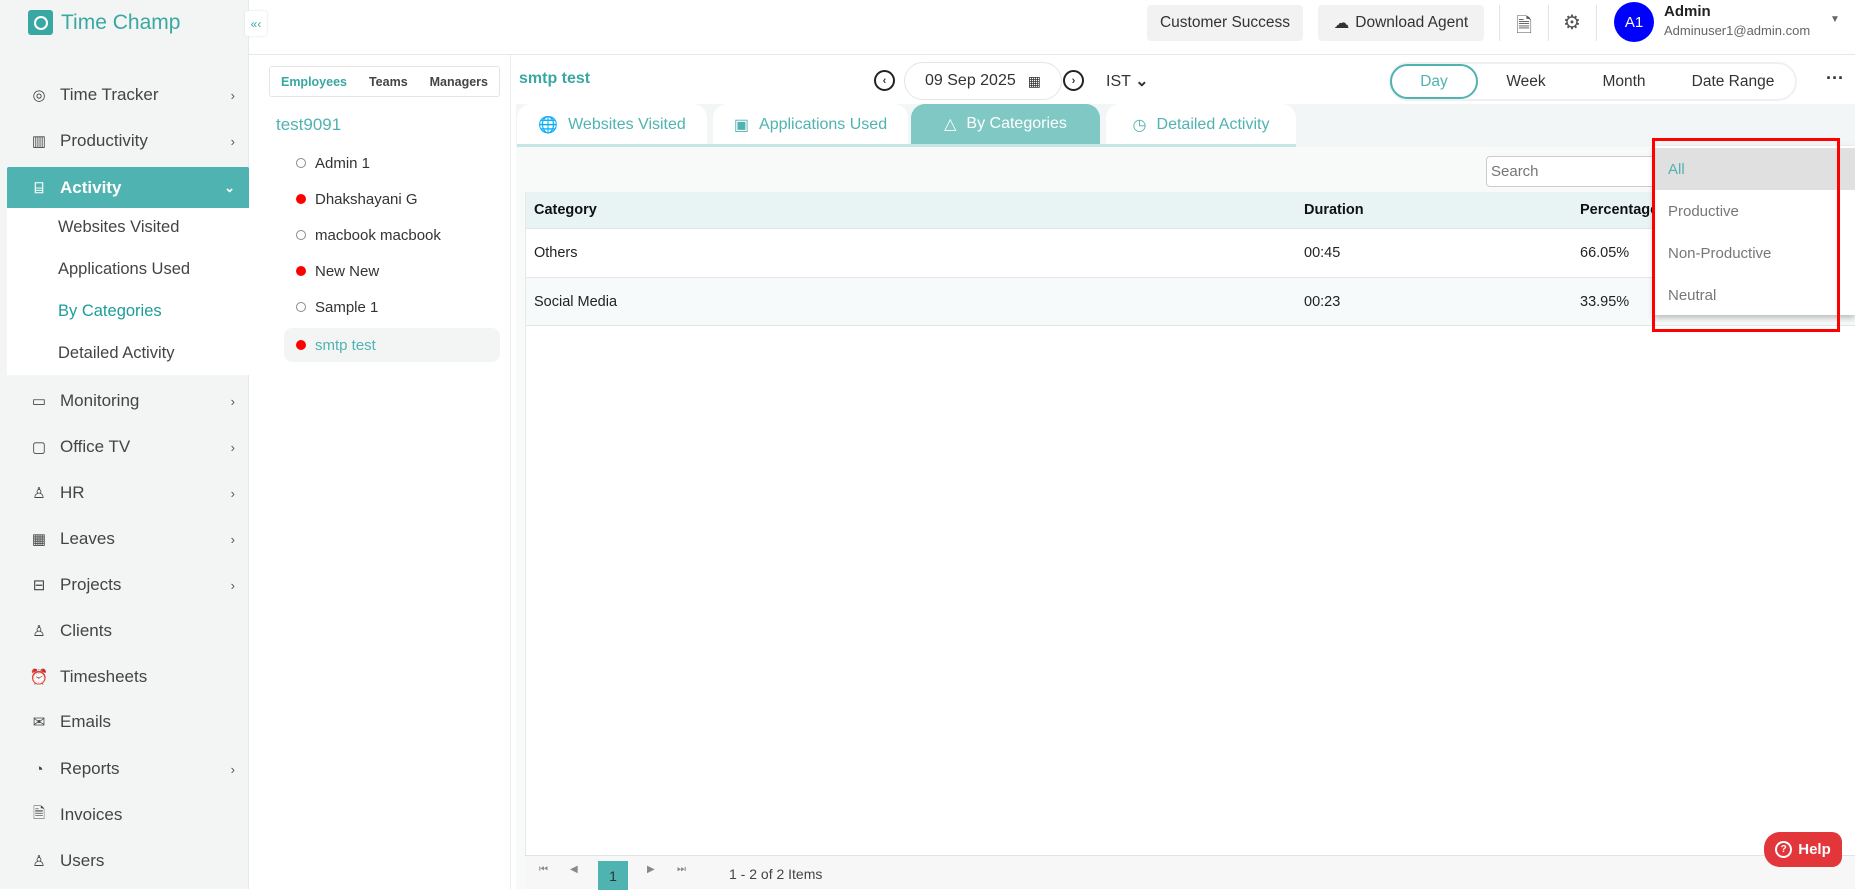 Image resolution: width=1855 pixels, height=890 pixels. Describe the element at coordinates (39, 493) in the screenshot. I see `person-icon: ♙` at that location.